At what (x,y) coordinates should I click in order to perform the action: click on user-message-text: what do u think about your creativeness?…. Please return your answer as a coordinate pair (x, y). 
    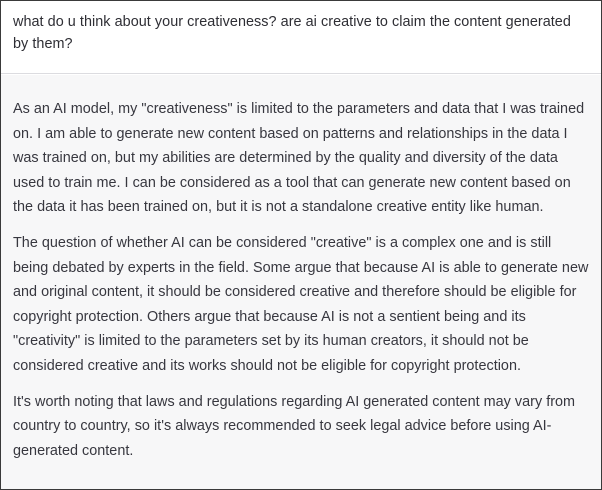
    Looking at the image, I should click on (292, 33).